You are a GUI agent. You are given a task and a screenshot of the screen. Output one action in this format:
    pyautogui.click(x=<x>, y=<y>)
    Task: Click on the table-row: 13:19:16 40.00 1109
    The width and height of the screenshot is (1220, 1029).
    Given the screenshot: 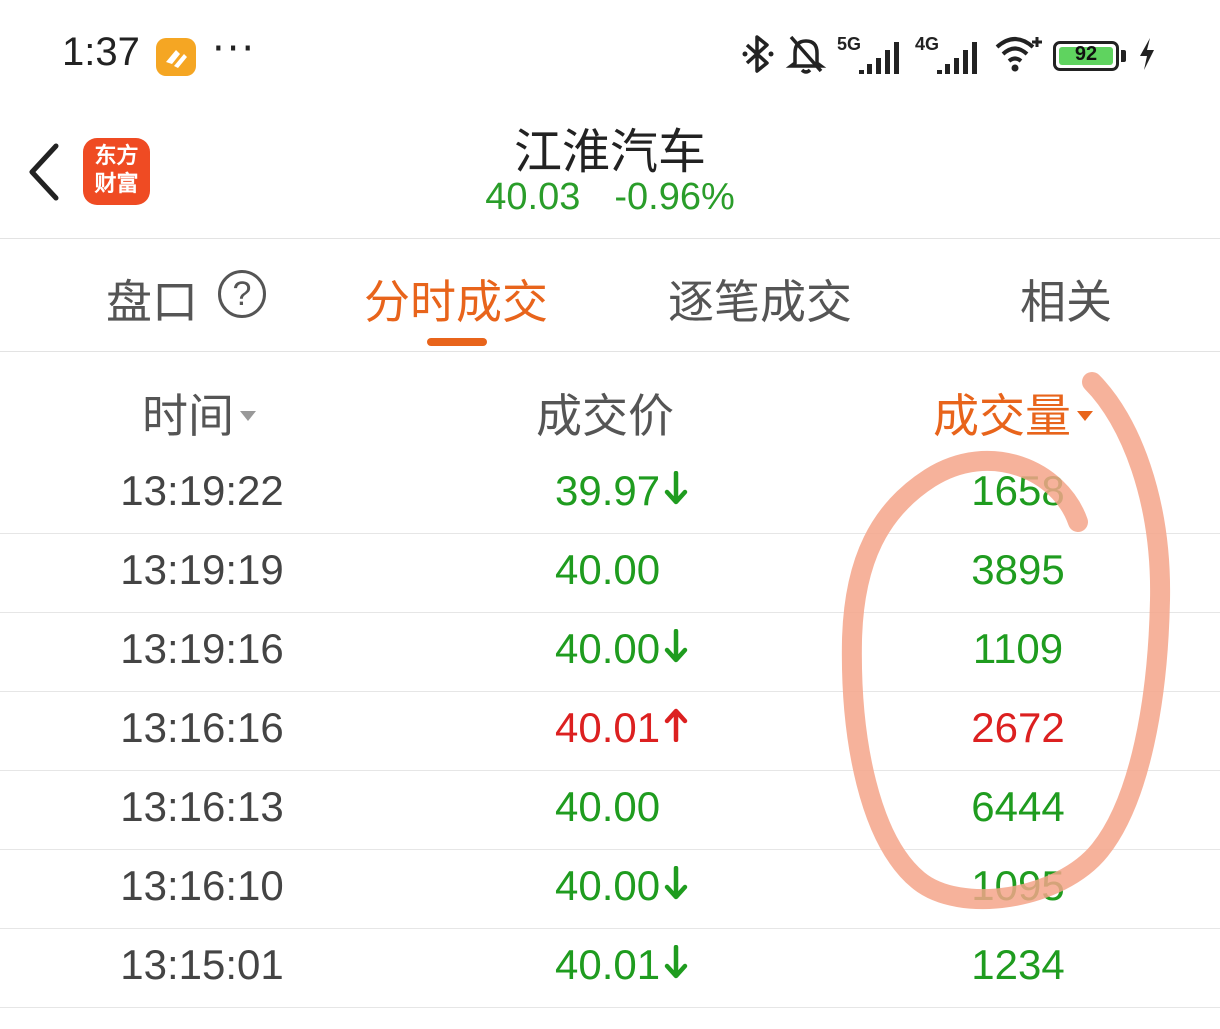 What is the action you would take?
    pyautogui.click(x=610, y=652)
    